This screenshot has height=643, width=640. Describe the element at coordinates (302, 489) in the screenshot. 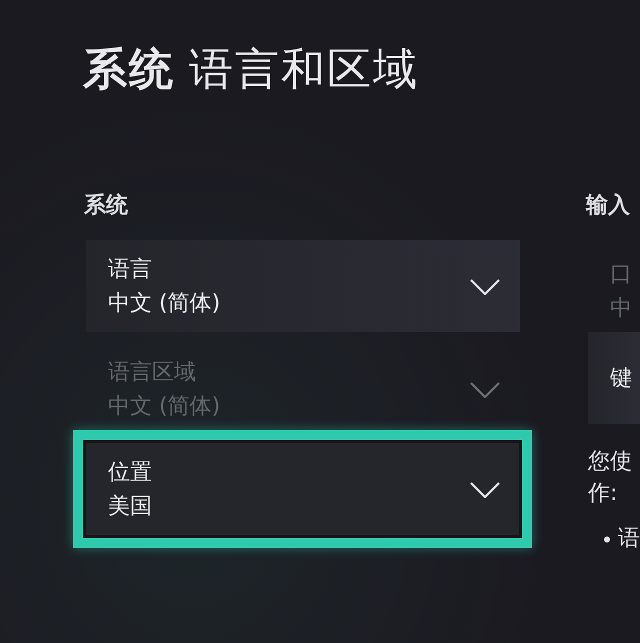

I see `dropdown: 位置 美国` at that location.